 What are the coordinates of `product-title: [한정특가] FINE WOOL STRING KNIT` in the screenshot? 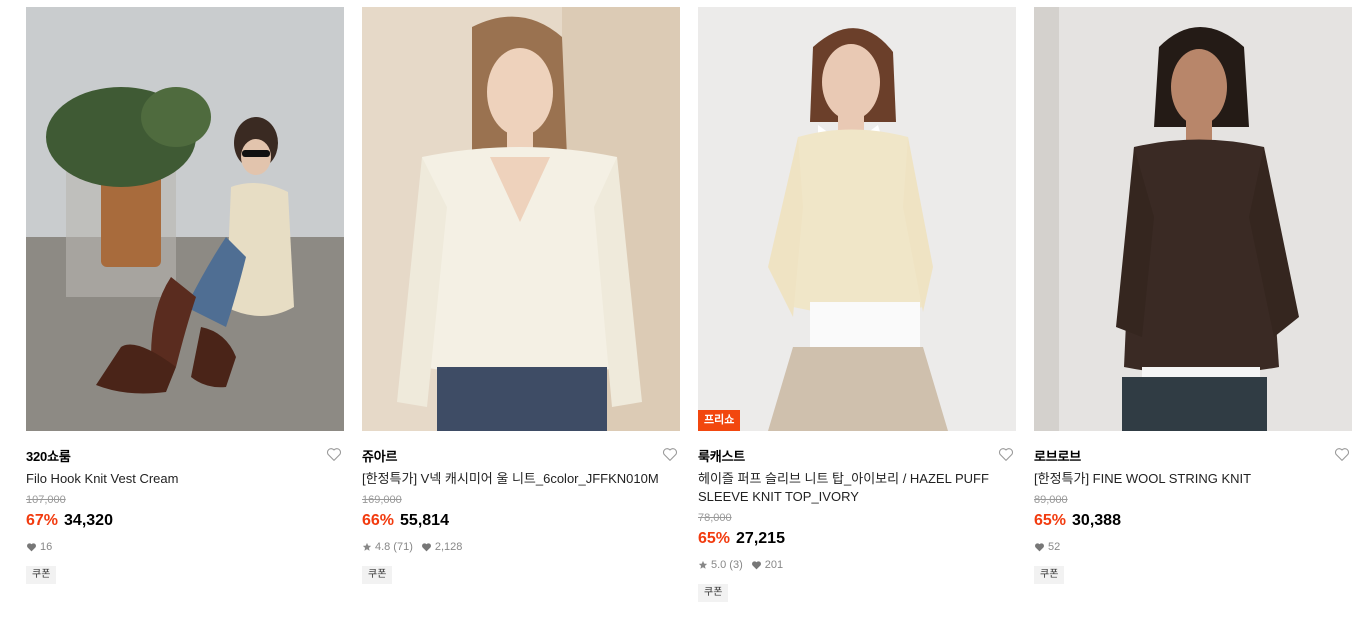 It's located at (1193, 479).